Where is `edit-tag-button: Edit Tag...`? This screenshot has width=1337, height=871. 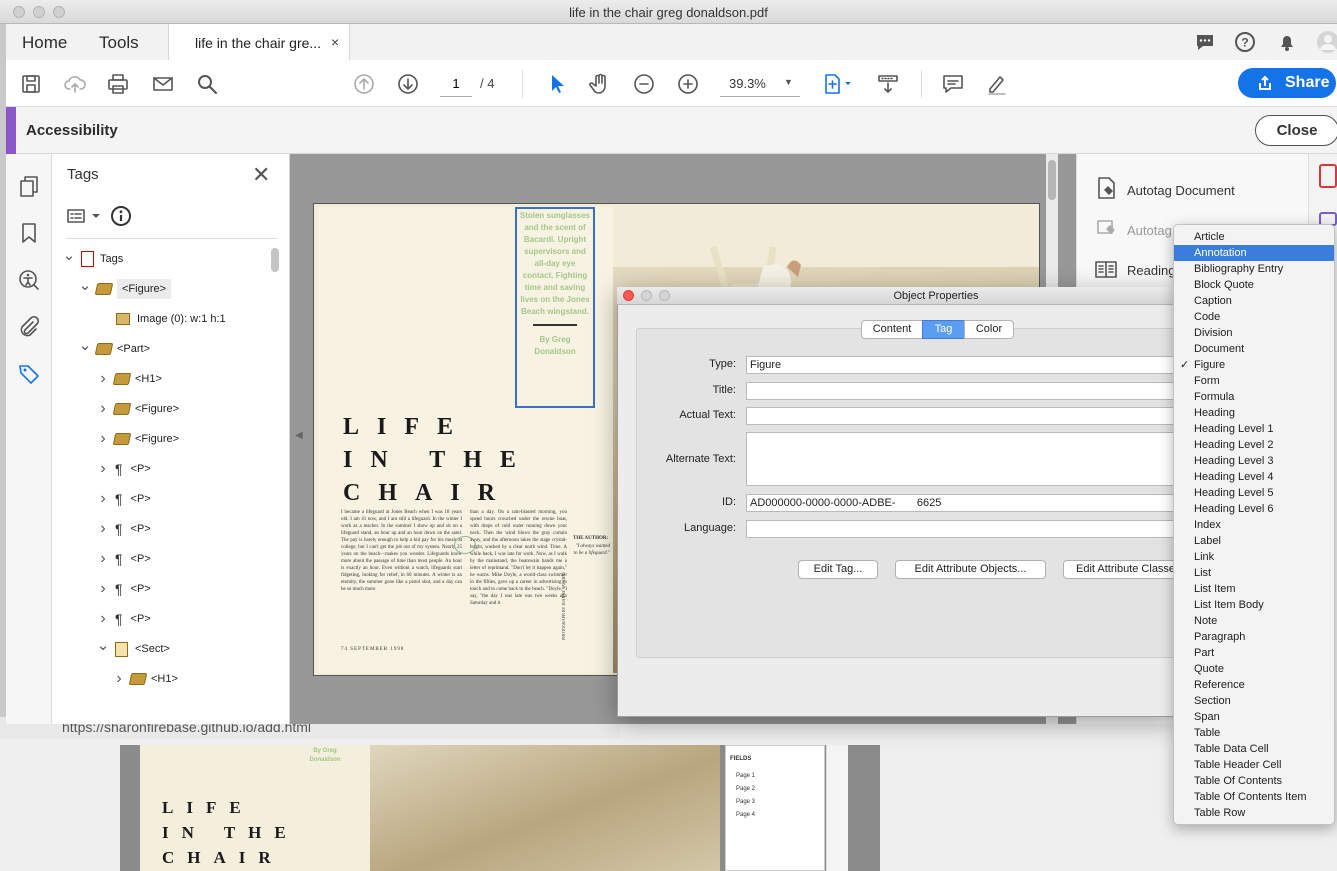
edit-tag-button: Edit Tag... is located at coordinates (838, 569).